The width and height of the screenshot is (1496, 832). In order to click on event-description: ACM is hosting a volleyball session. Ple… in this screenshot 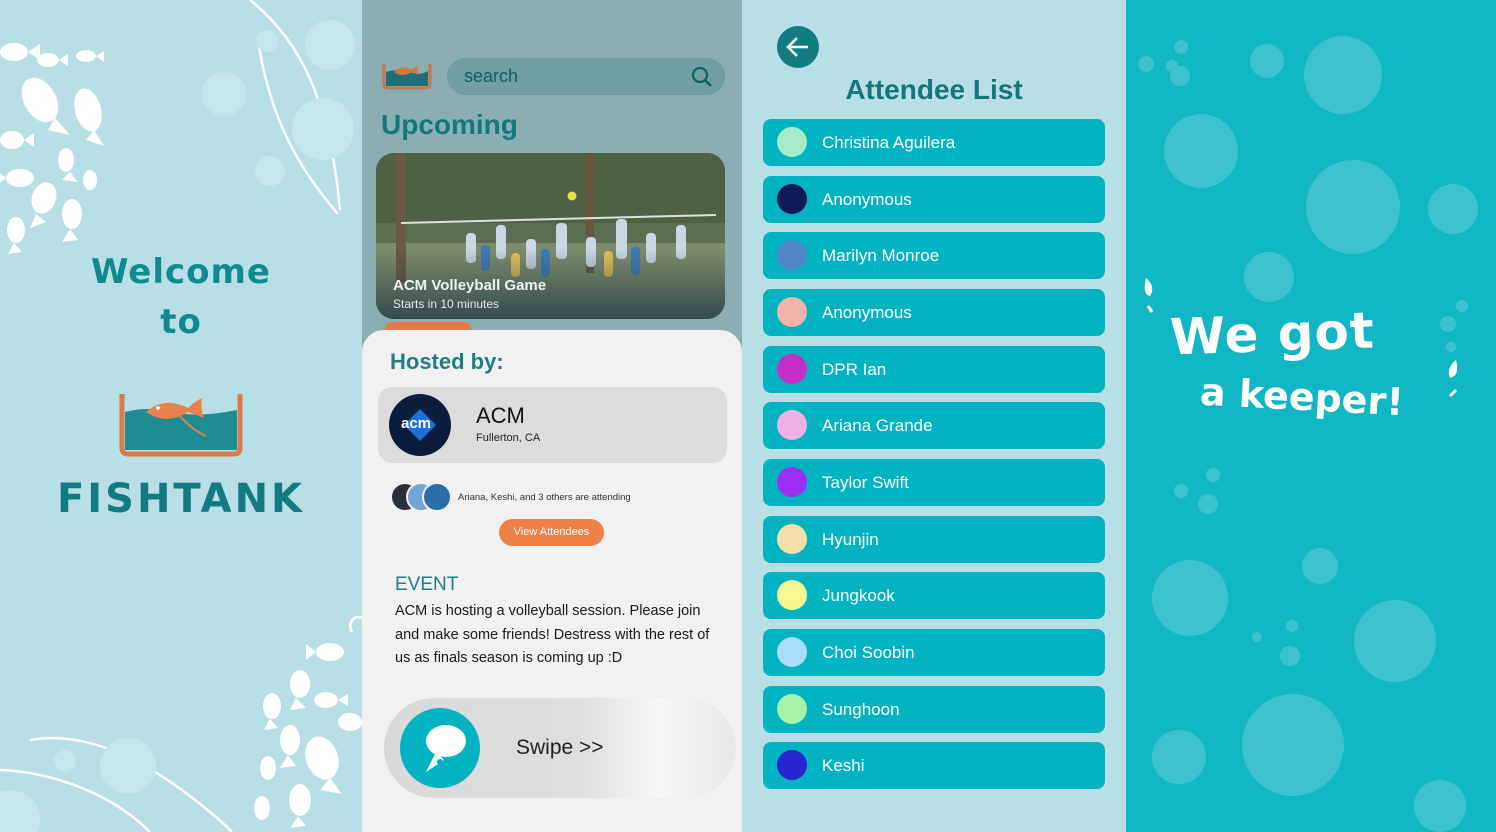, I will do `click(552, 634)`.